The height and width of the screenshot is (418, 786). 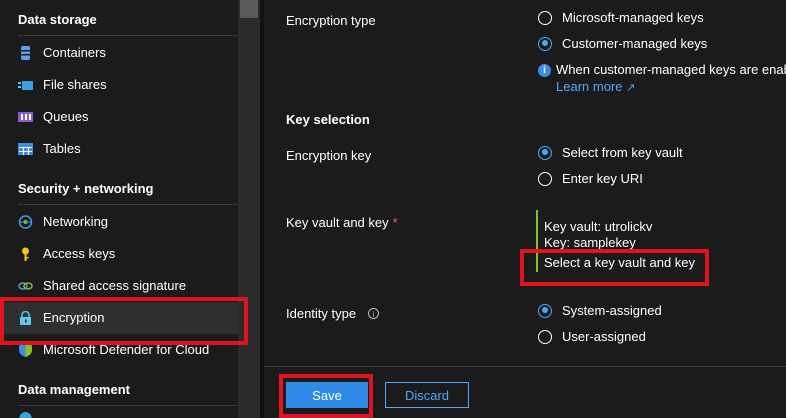 I want to click on sidebar-item-label: File shares, so click(x=75, y=84).